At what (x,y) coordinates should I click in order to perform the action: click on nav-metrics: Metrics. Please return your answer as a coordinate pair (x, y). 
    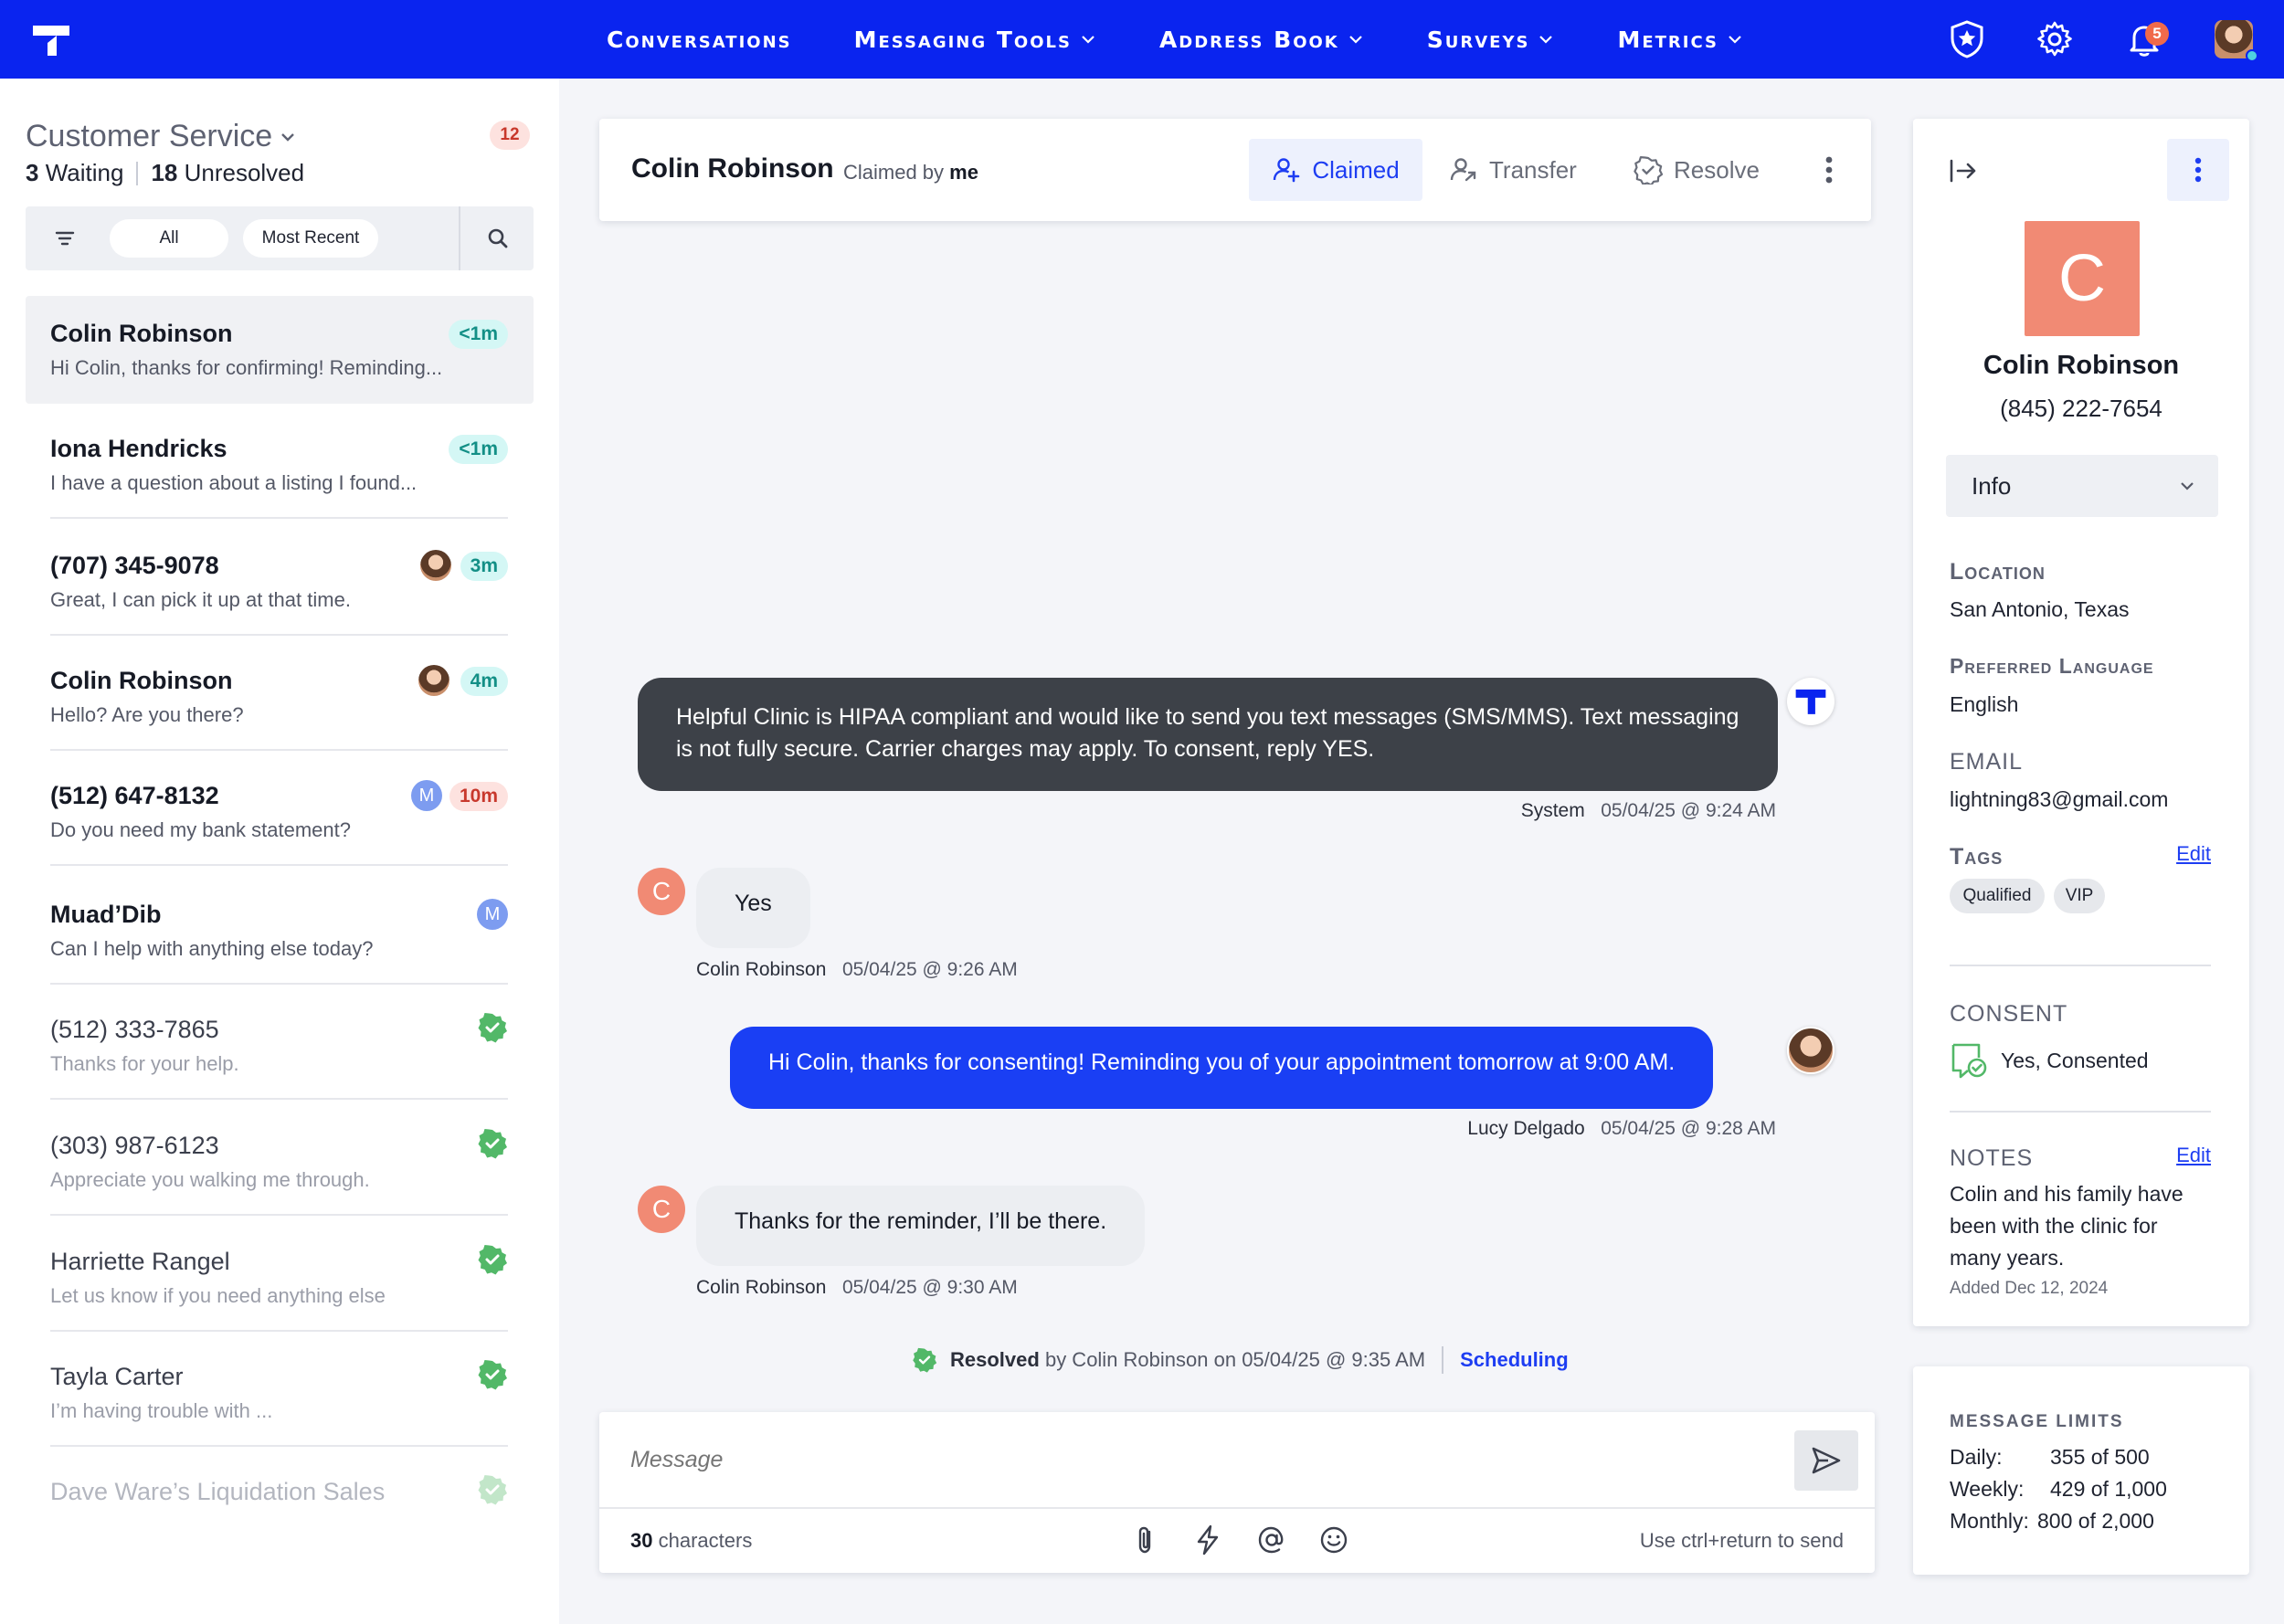
    Looking at the image, I should click on (1680, 39).